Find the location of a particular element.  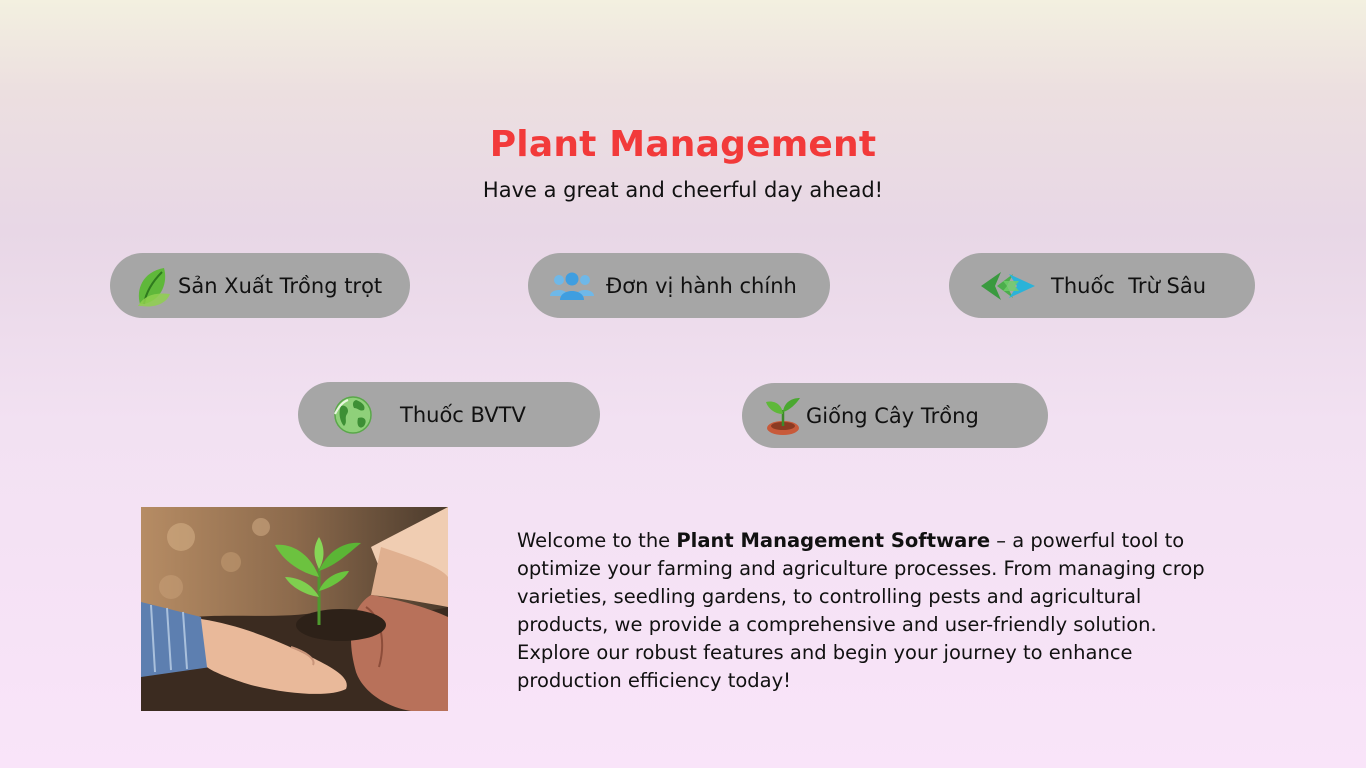

nav-button-don-vi-hanh-chinh: Đơn vị hành chính is located at coordinates (679, 285).